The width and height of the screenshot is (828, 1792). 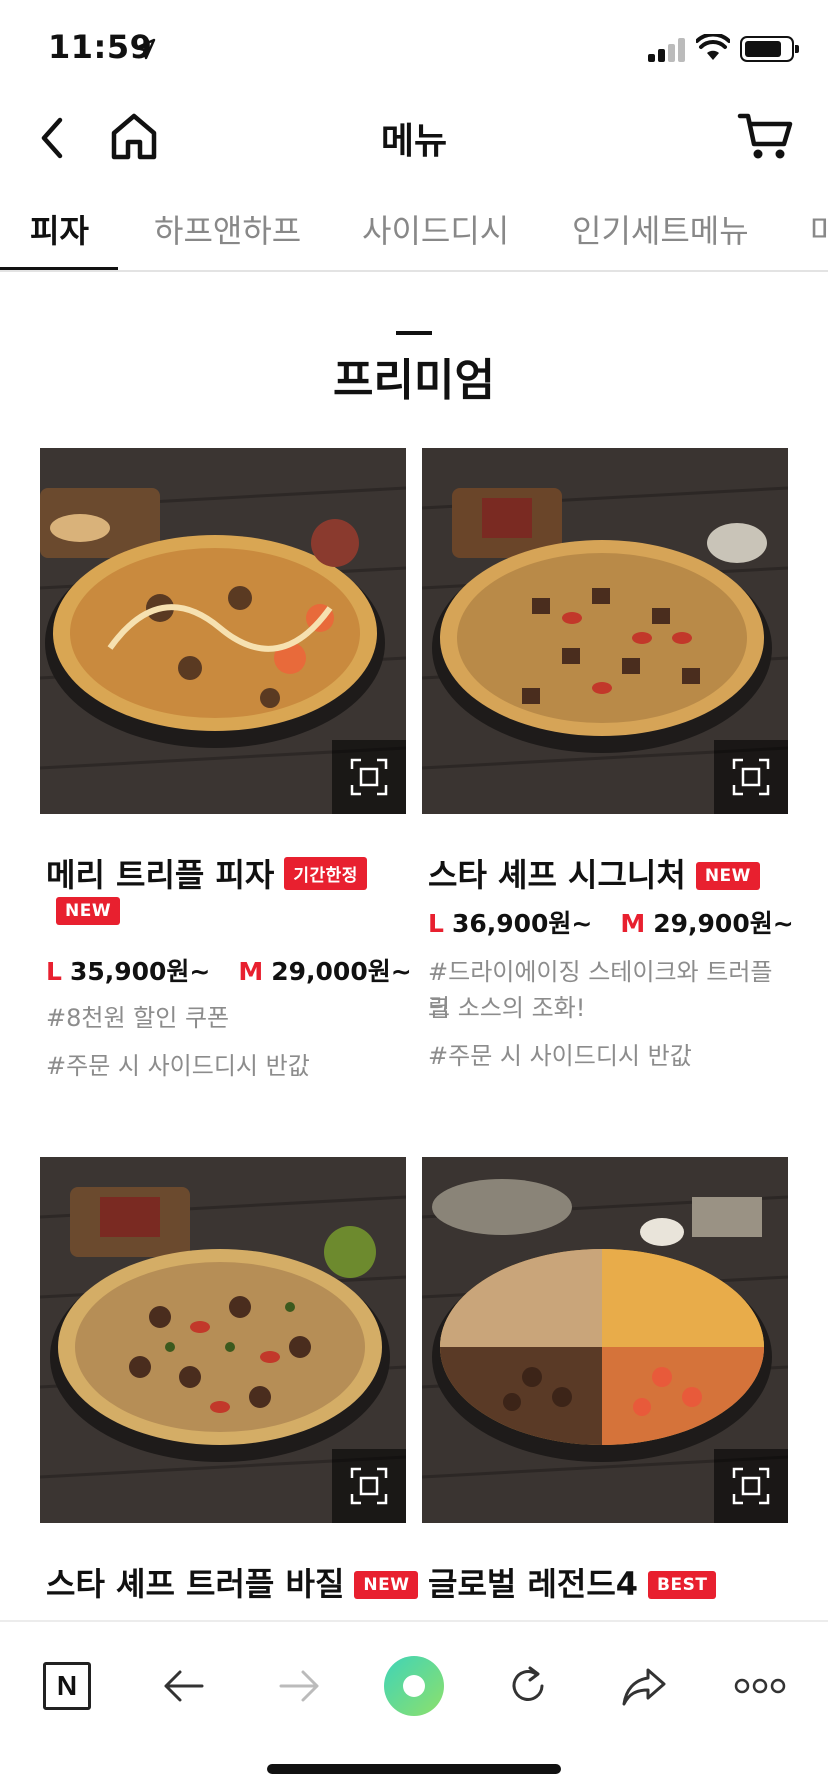 I want to click on best-badge: BEST, so click(x=682, y=1585).